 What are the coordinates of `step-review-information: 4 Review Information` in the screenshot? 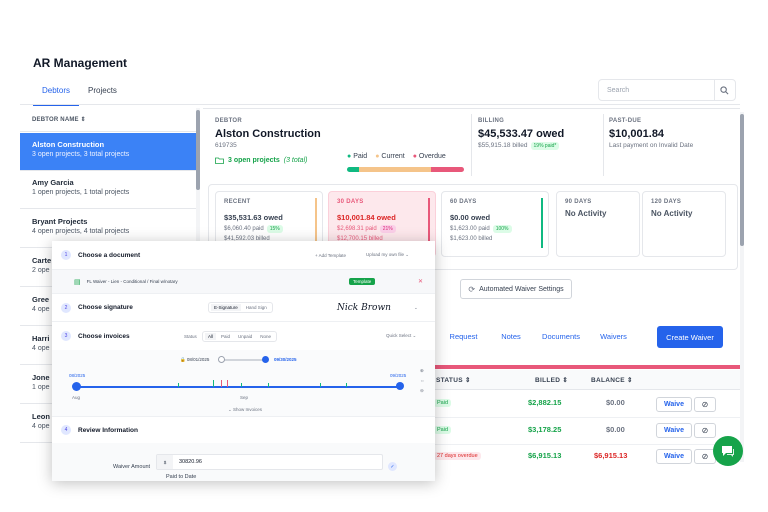 It's located at (243, 430).